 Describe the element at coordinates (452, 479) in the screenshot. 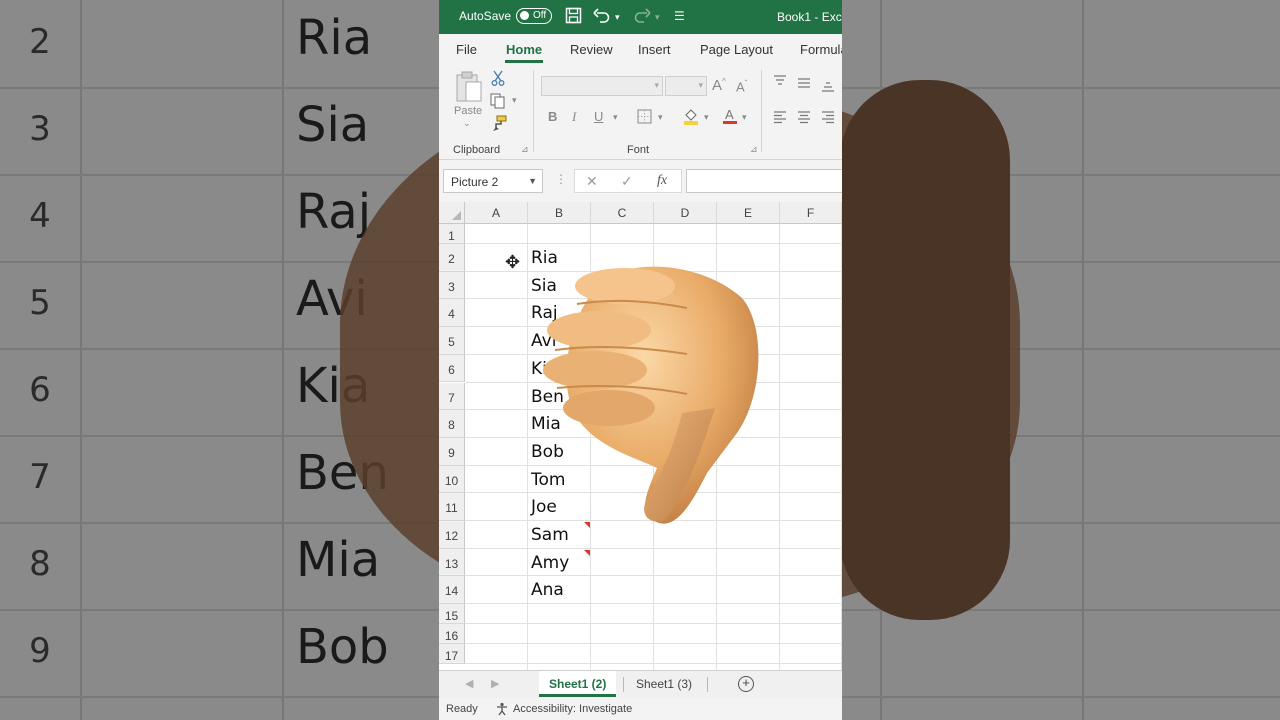

I see `row-header-10: 10` at that location.